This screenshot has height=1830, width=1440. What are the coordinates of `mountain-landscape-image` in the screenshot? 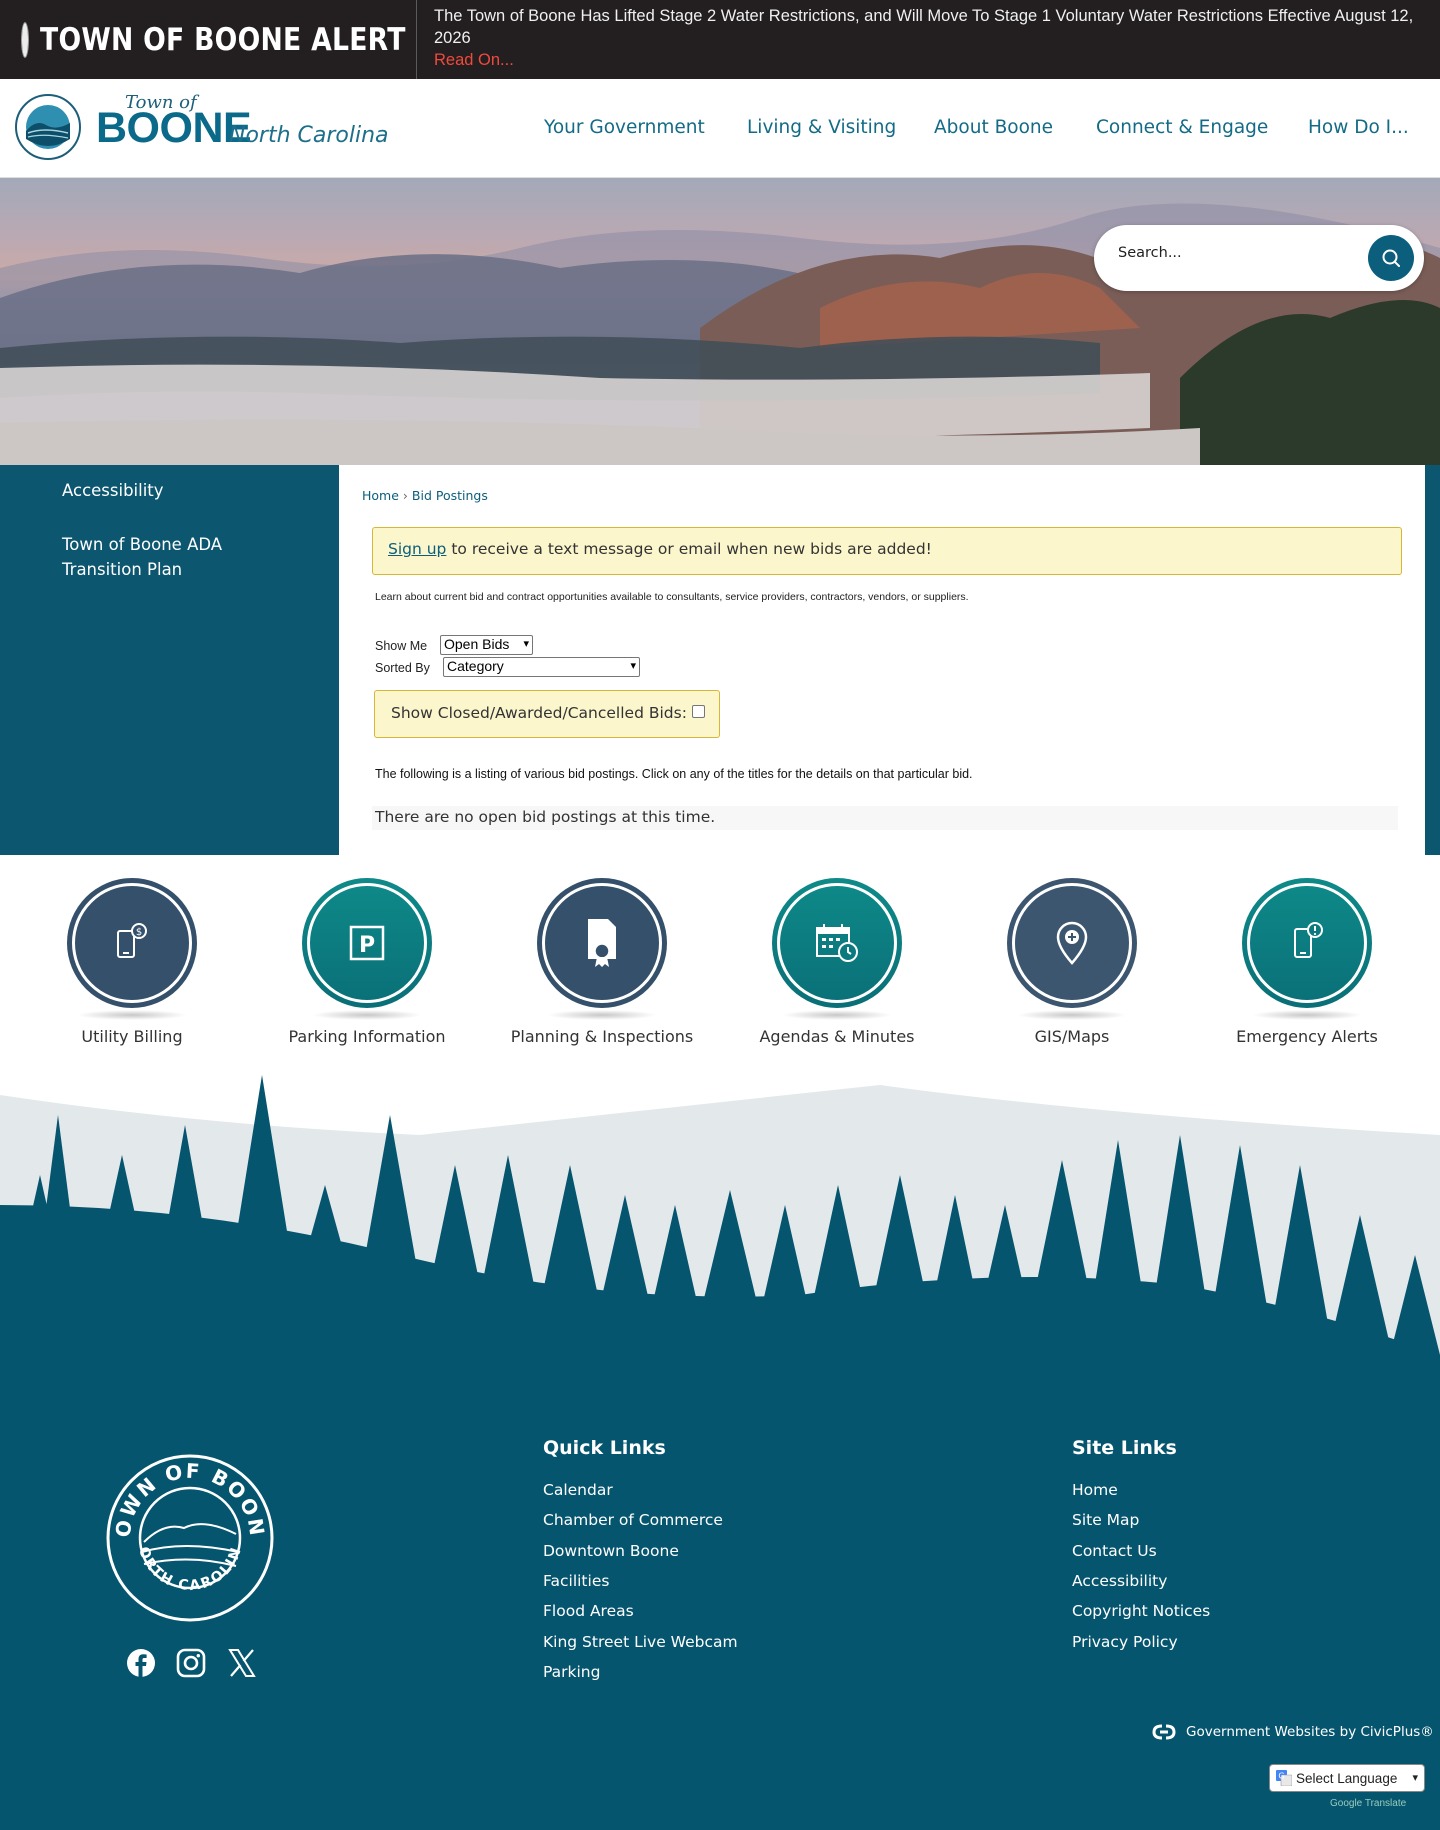 It's located at (720, 334).